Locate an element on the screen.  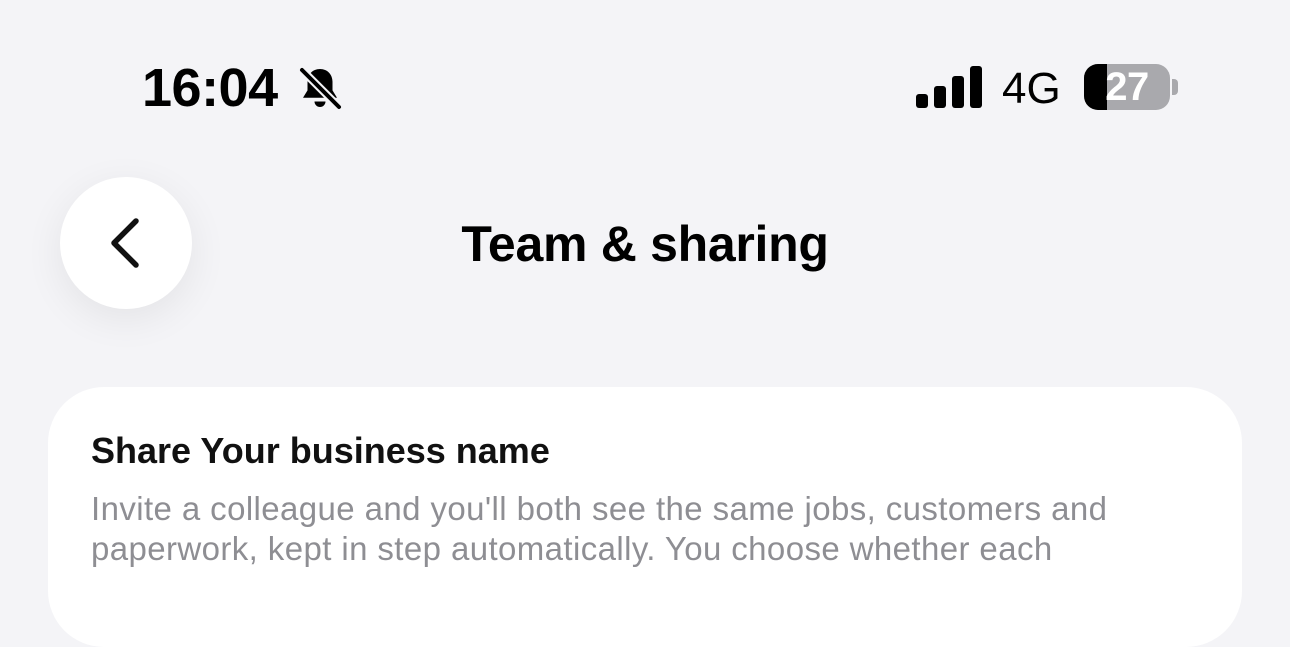
battery-level: 27 is located at coordinates (1127, 87).